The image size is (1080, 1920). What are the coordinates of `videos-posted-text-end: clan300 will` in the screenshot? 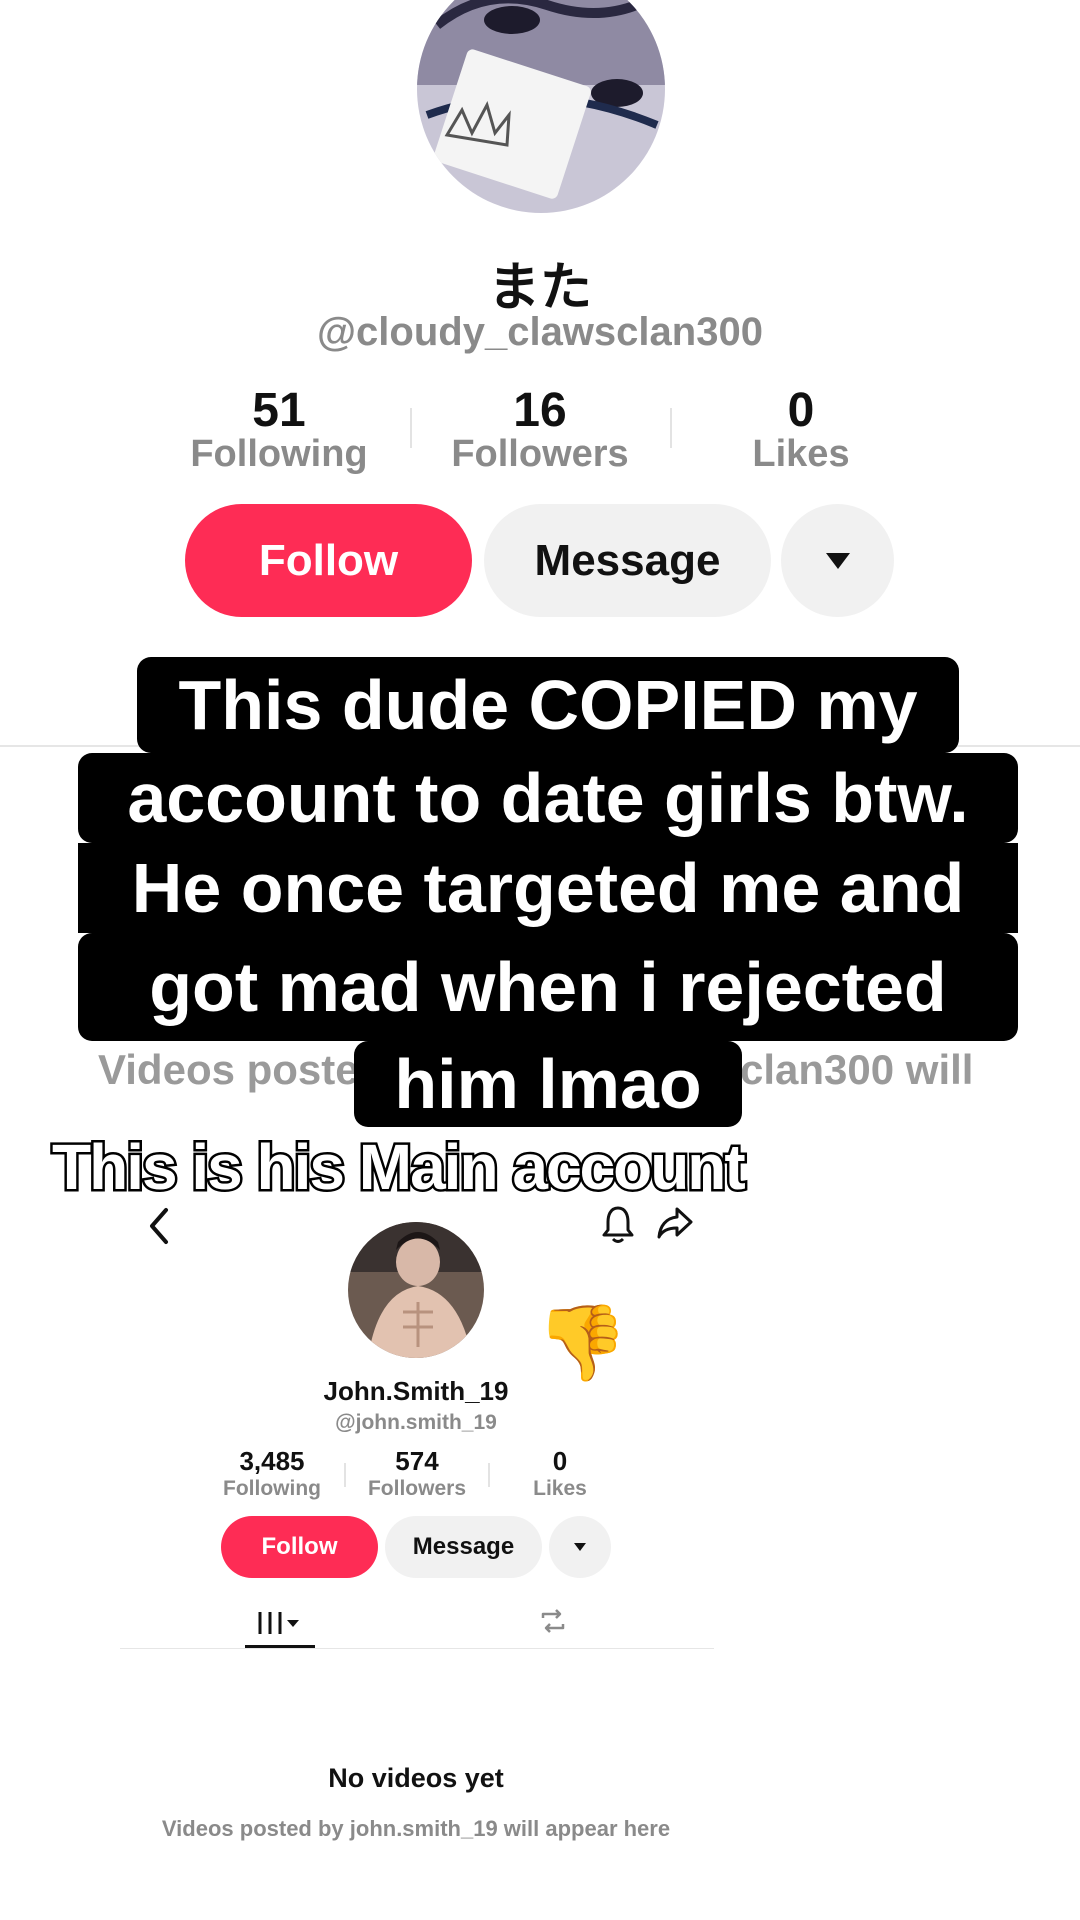 It's located at (857, 1069).